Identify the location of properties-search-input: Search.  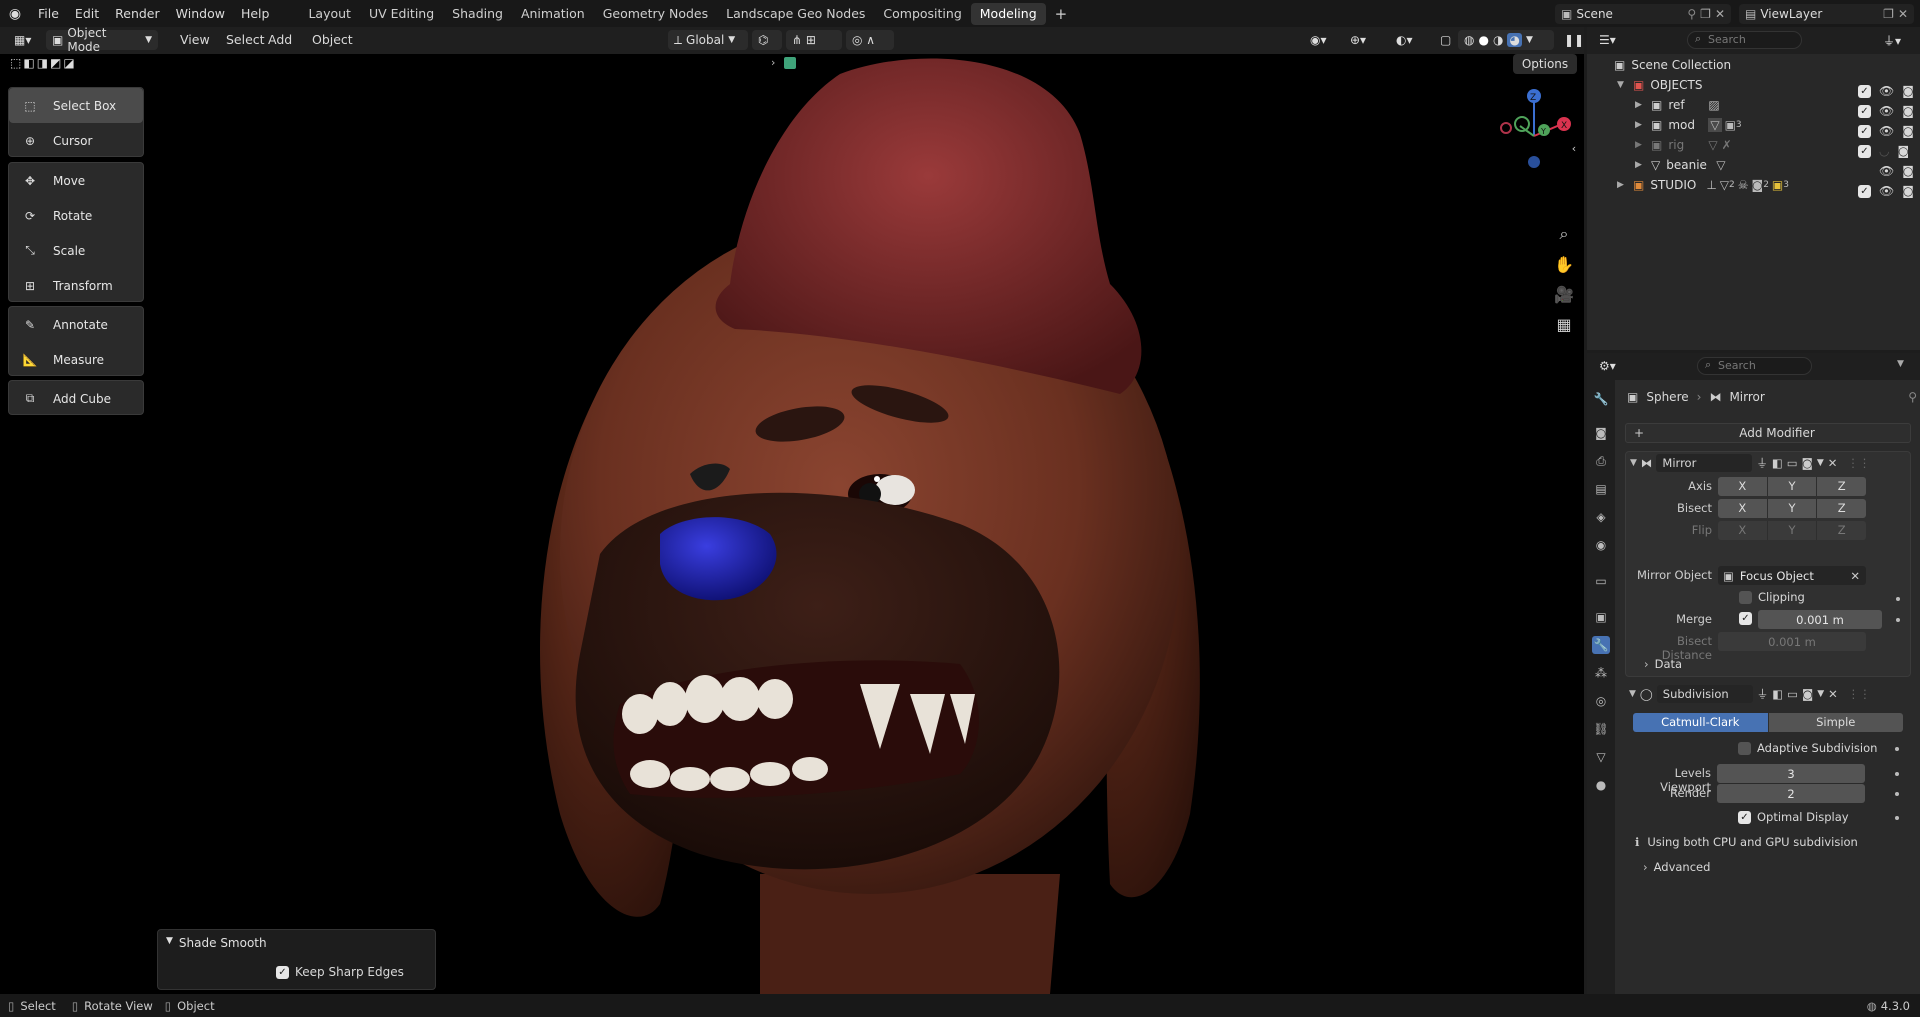
(1754, 366).